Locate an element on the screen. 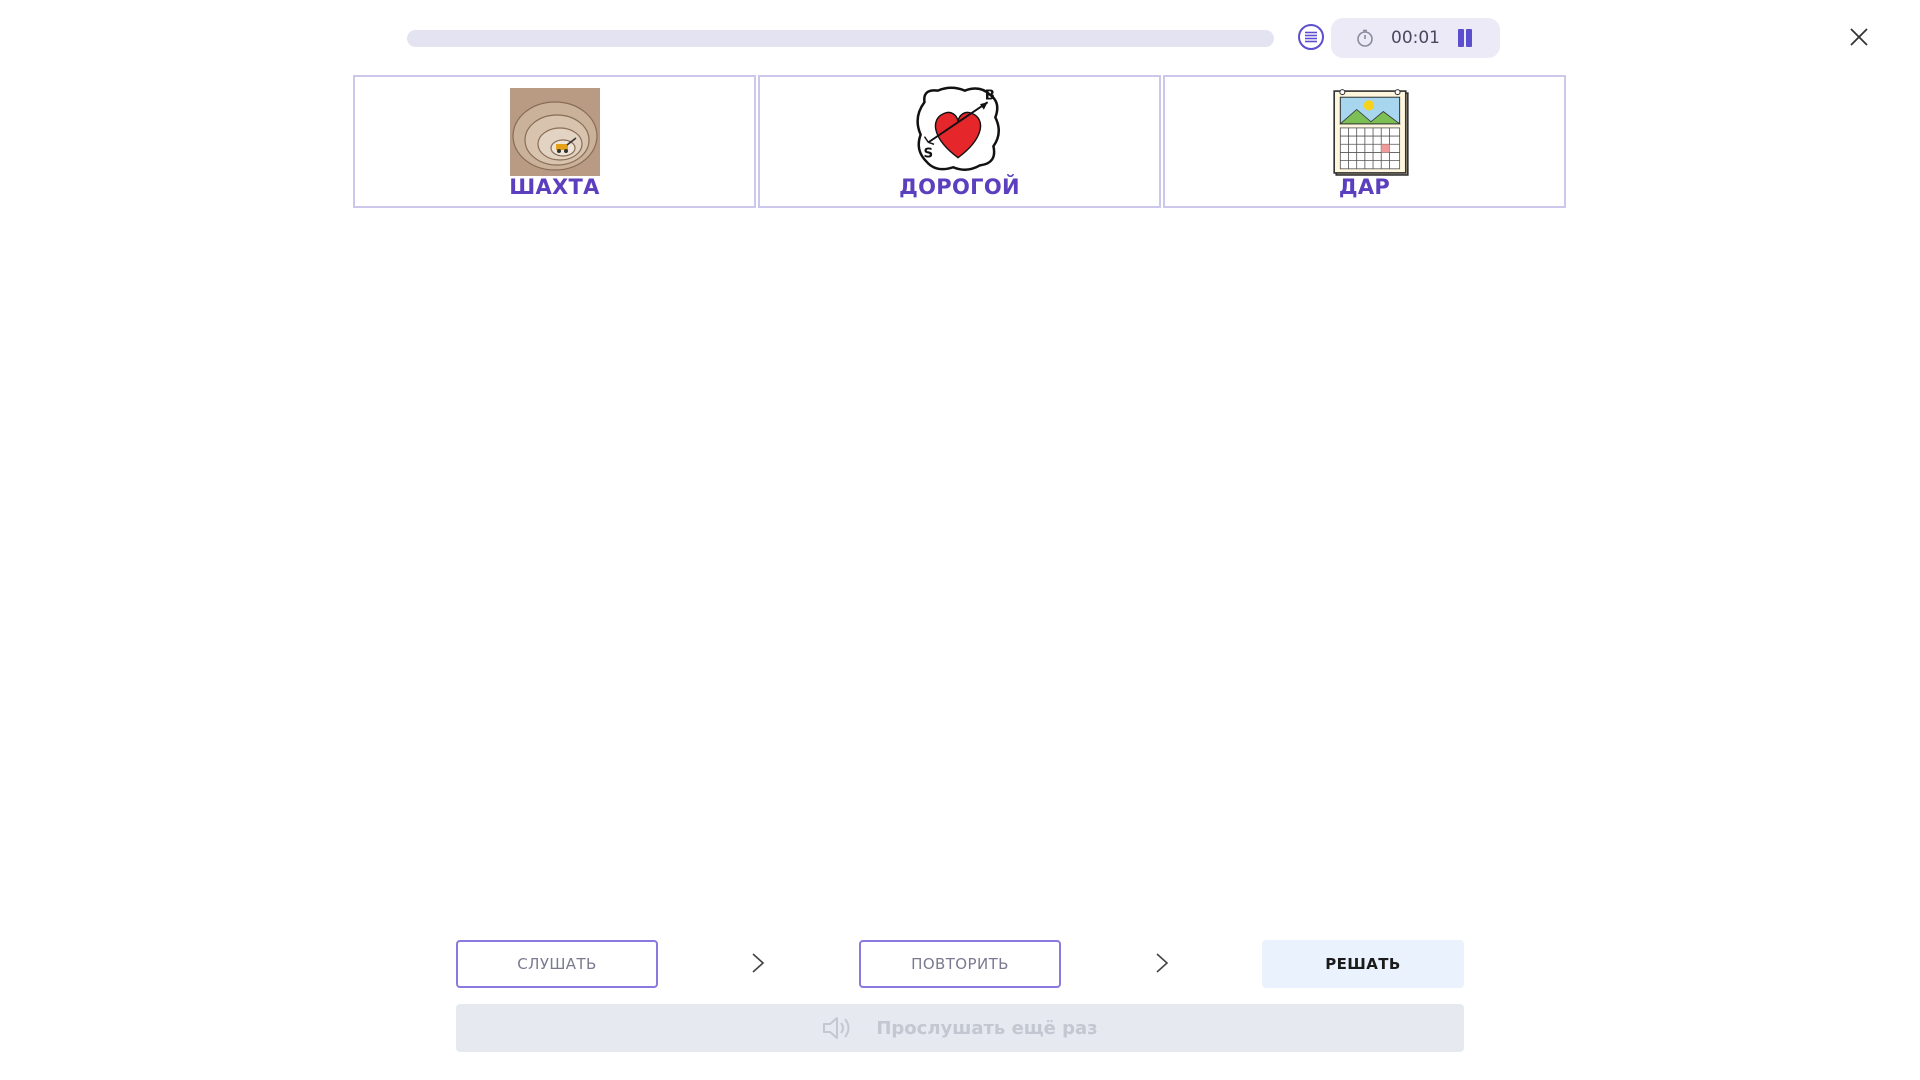 This screenshot has width=1920, height=1080. list-icon is located at coordinates (1311, 37).